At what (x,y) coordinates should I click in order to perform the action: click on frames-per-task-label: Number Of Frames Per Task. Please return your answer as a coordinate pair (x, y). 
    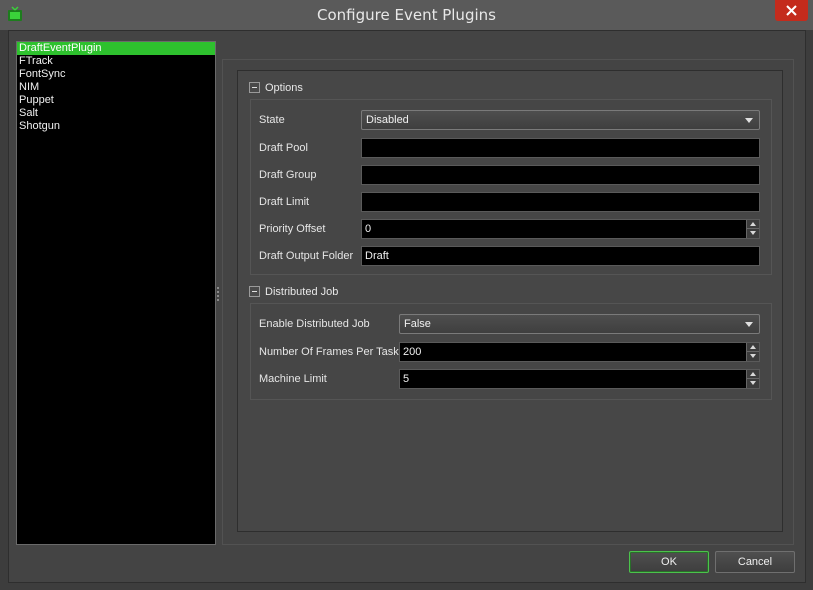
    Looking at the image, I should click on (329, 352).